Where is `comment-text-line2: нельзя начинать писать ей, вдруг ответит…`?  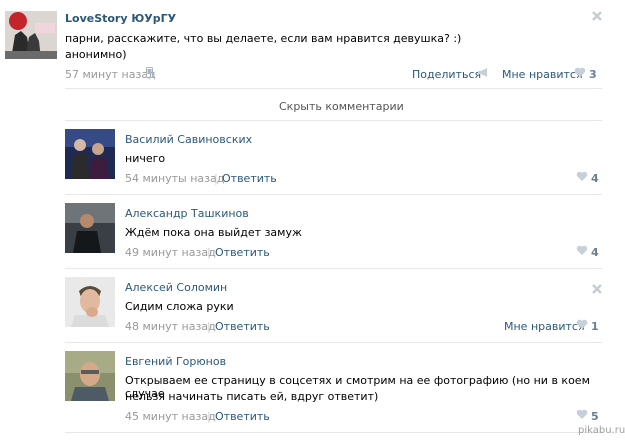 comment-text-line2: нельзя начинать писать ей, вдруг ответит… is located at coordinates (252, 396).